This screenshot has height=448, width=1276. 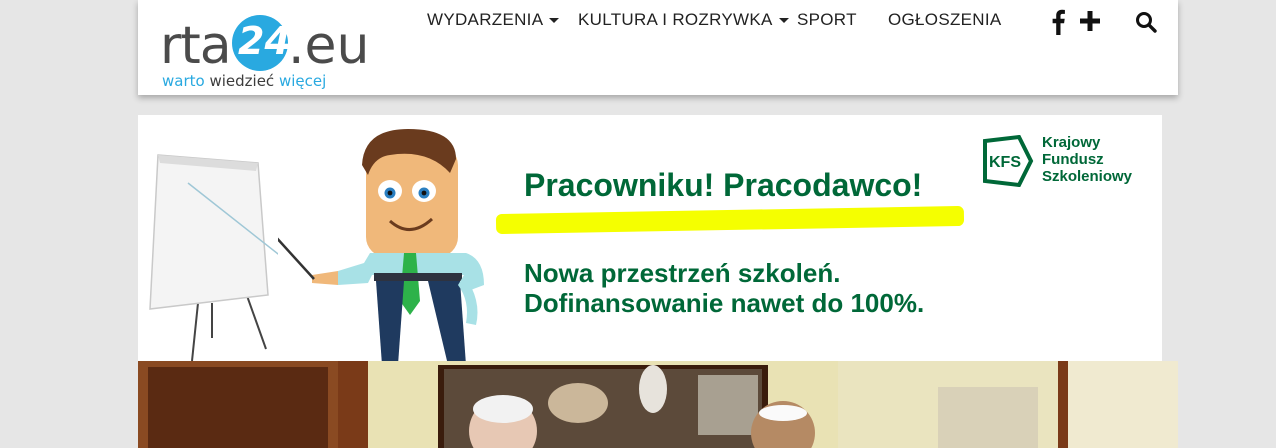 I want to click on site-logo: rta 24 .eu warto wiedzieć więcej, so click(x=264, y=54).